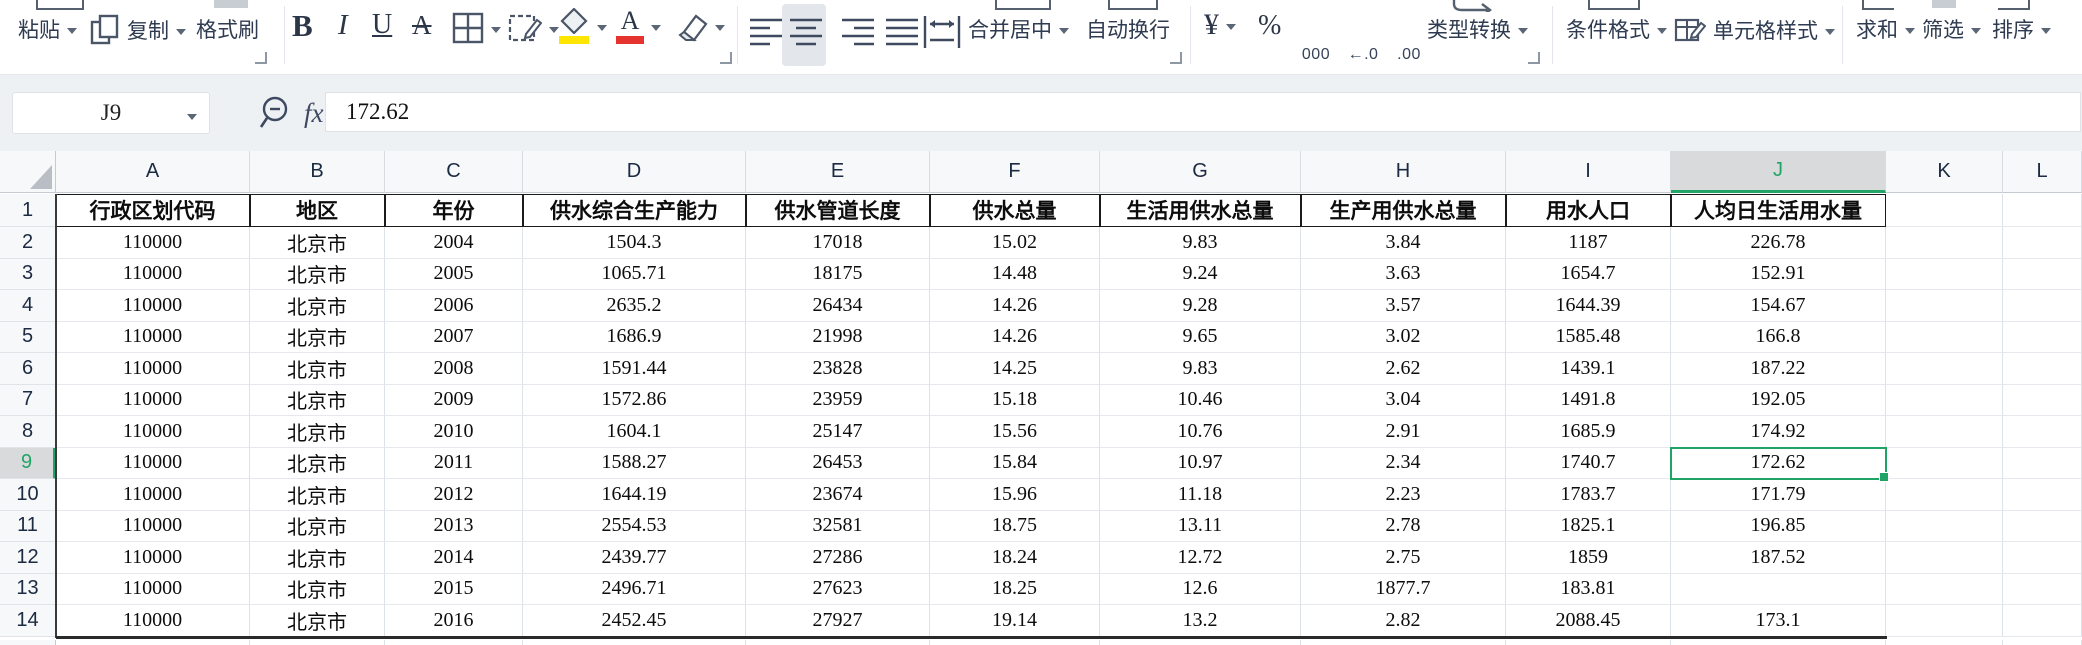 The width and height of the screenshot is (2082, 645). I want to click on cell-H7: 3.04, so click(1403, 400).